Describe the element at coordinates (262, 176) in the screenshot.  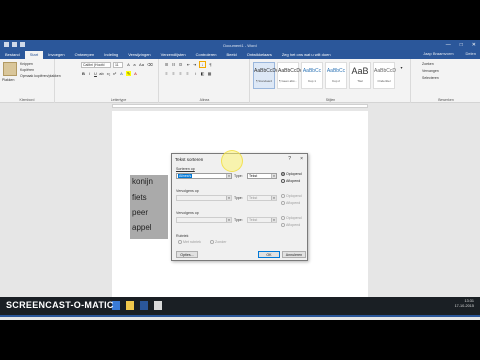
I see `type-select: Tekst ▾` at that location.